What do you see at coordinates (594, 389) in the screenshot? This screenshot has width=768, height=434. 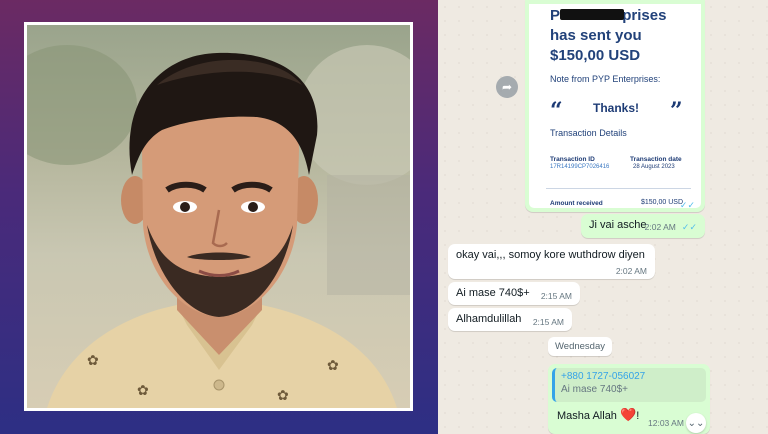 I see `quoted-text: Ai mase 740$+` at bounding box center [594, 389].